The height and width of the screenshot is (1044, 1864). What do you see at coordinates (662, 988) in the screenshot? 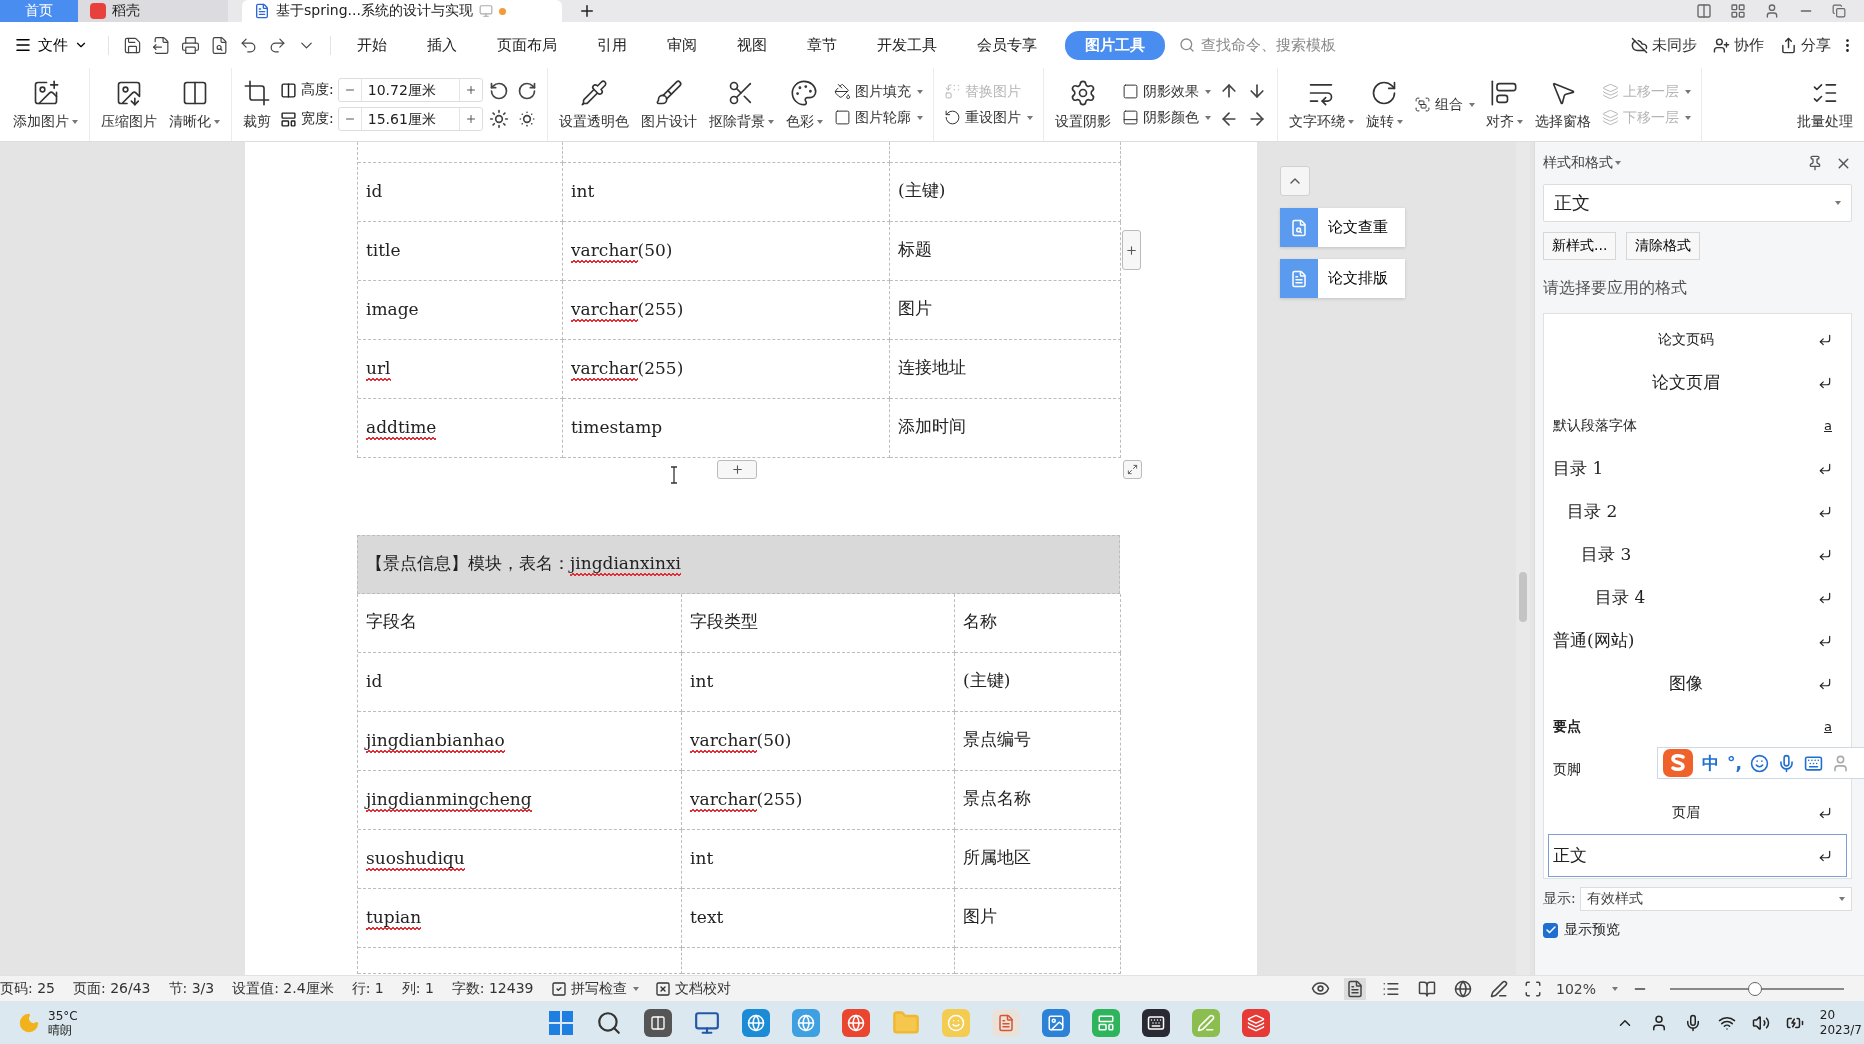
I see `proofread-icon` at bounding box center [662, 988].